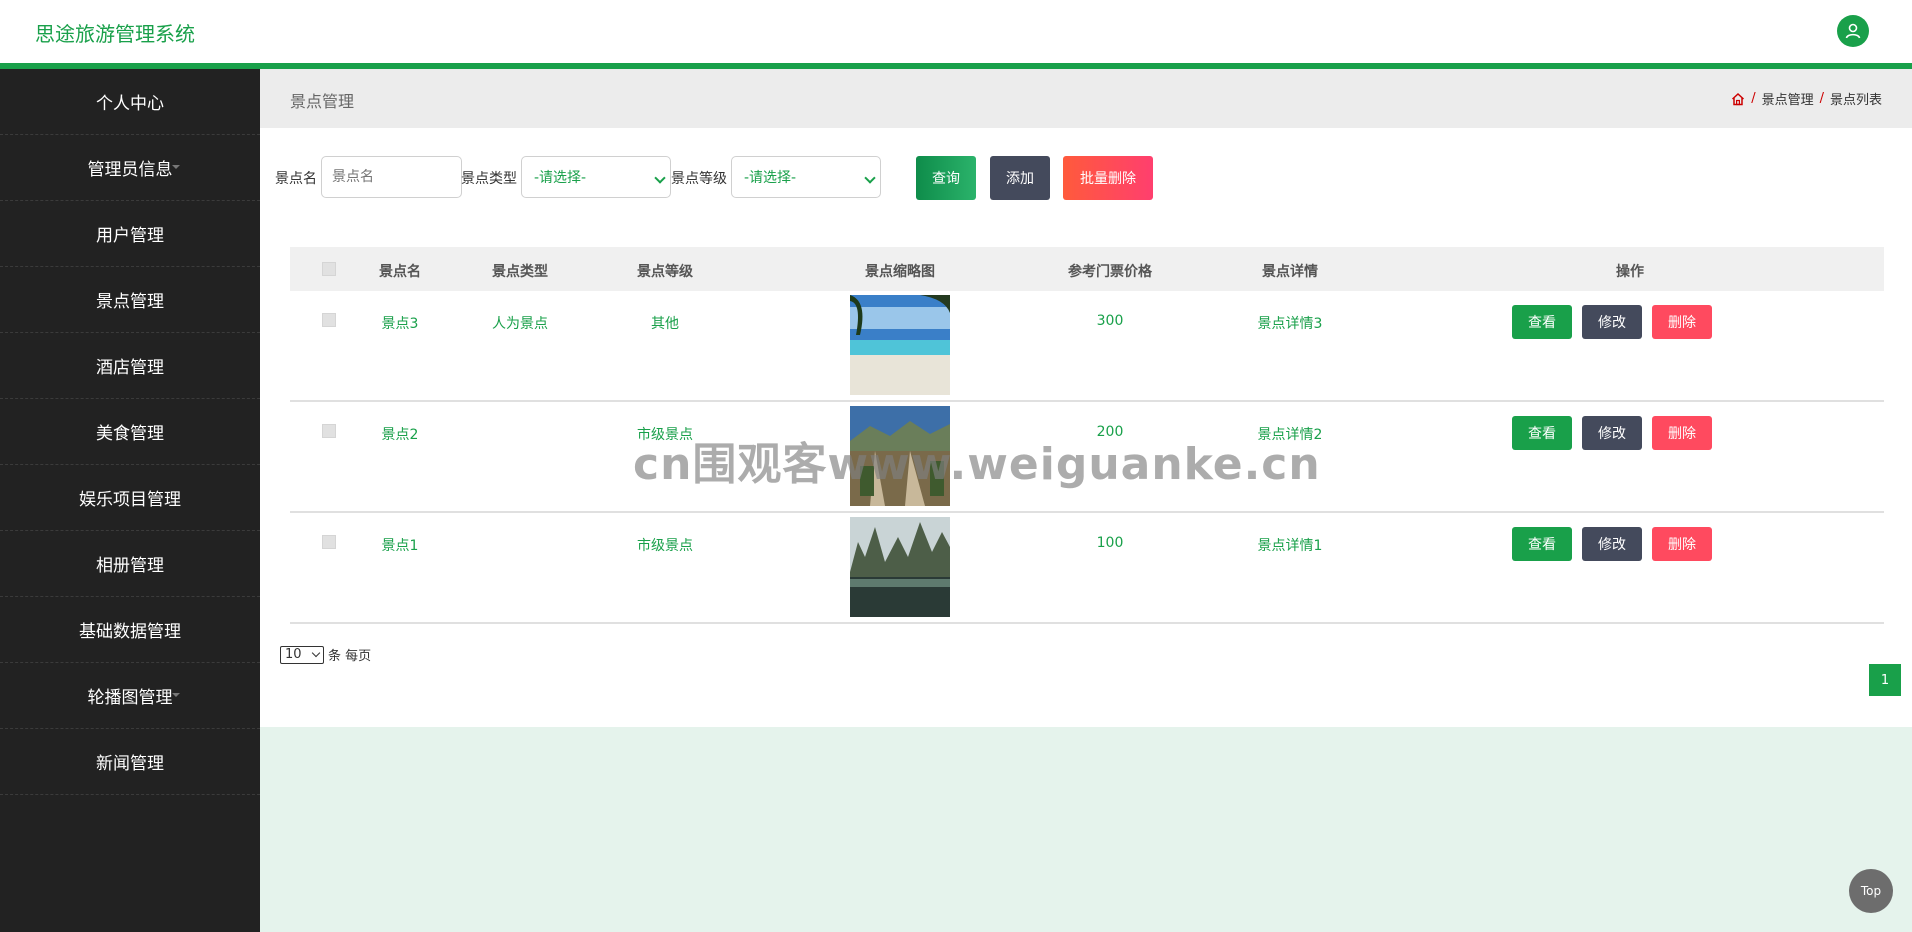 This screenshot has width=1912, height=932. Describe the element at coordinates (489, 179) in the screenshot. I see `type-label: 景点类型` at that location.